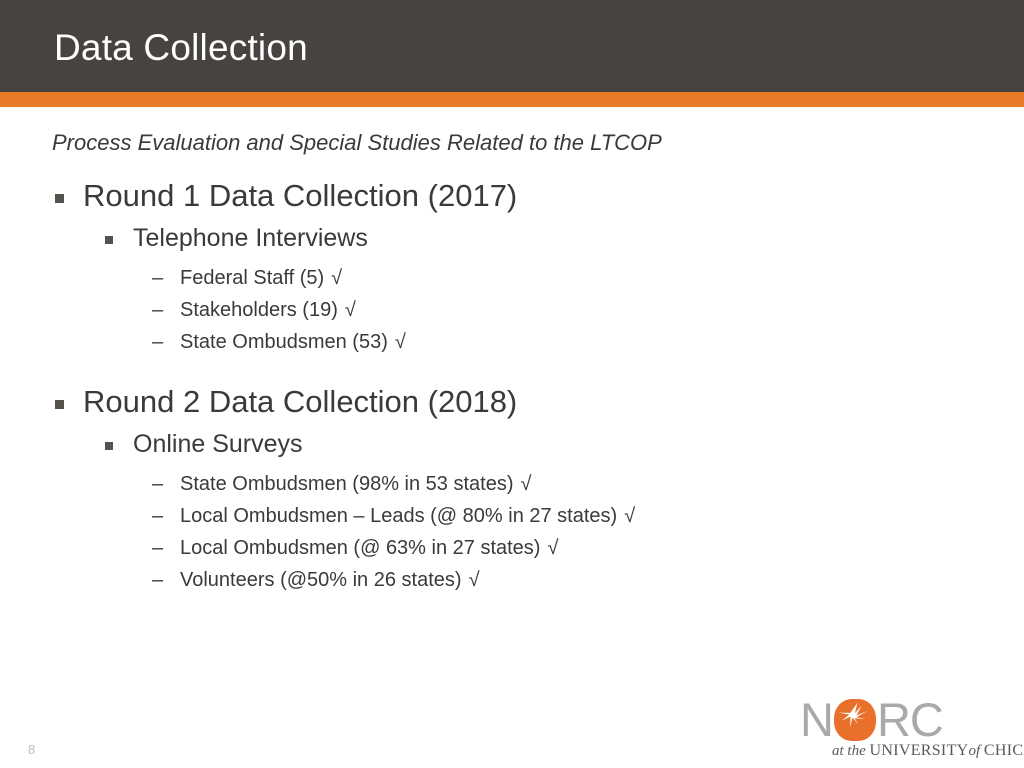 This screenshot has width=1024, height=768. I want to click on tagline-chicago: CHICAGO, so click(1003, 750).